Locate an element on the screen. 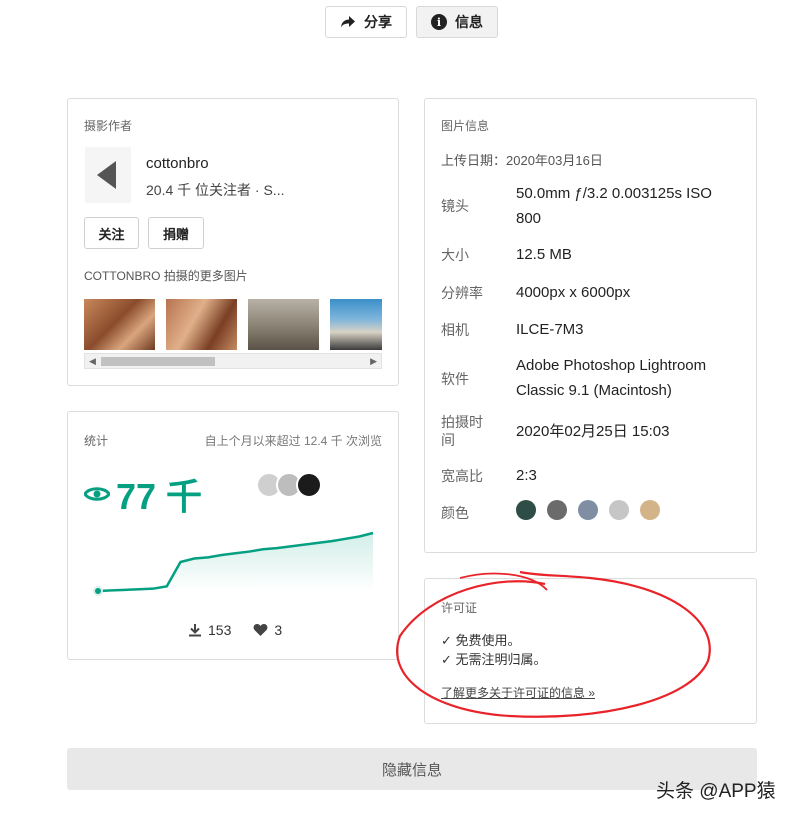  info-label: 软件 is located at coordinates (455, 379).